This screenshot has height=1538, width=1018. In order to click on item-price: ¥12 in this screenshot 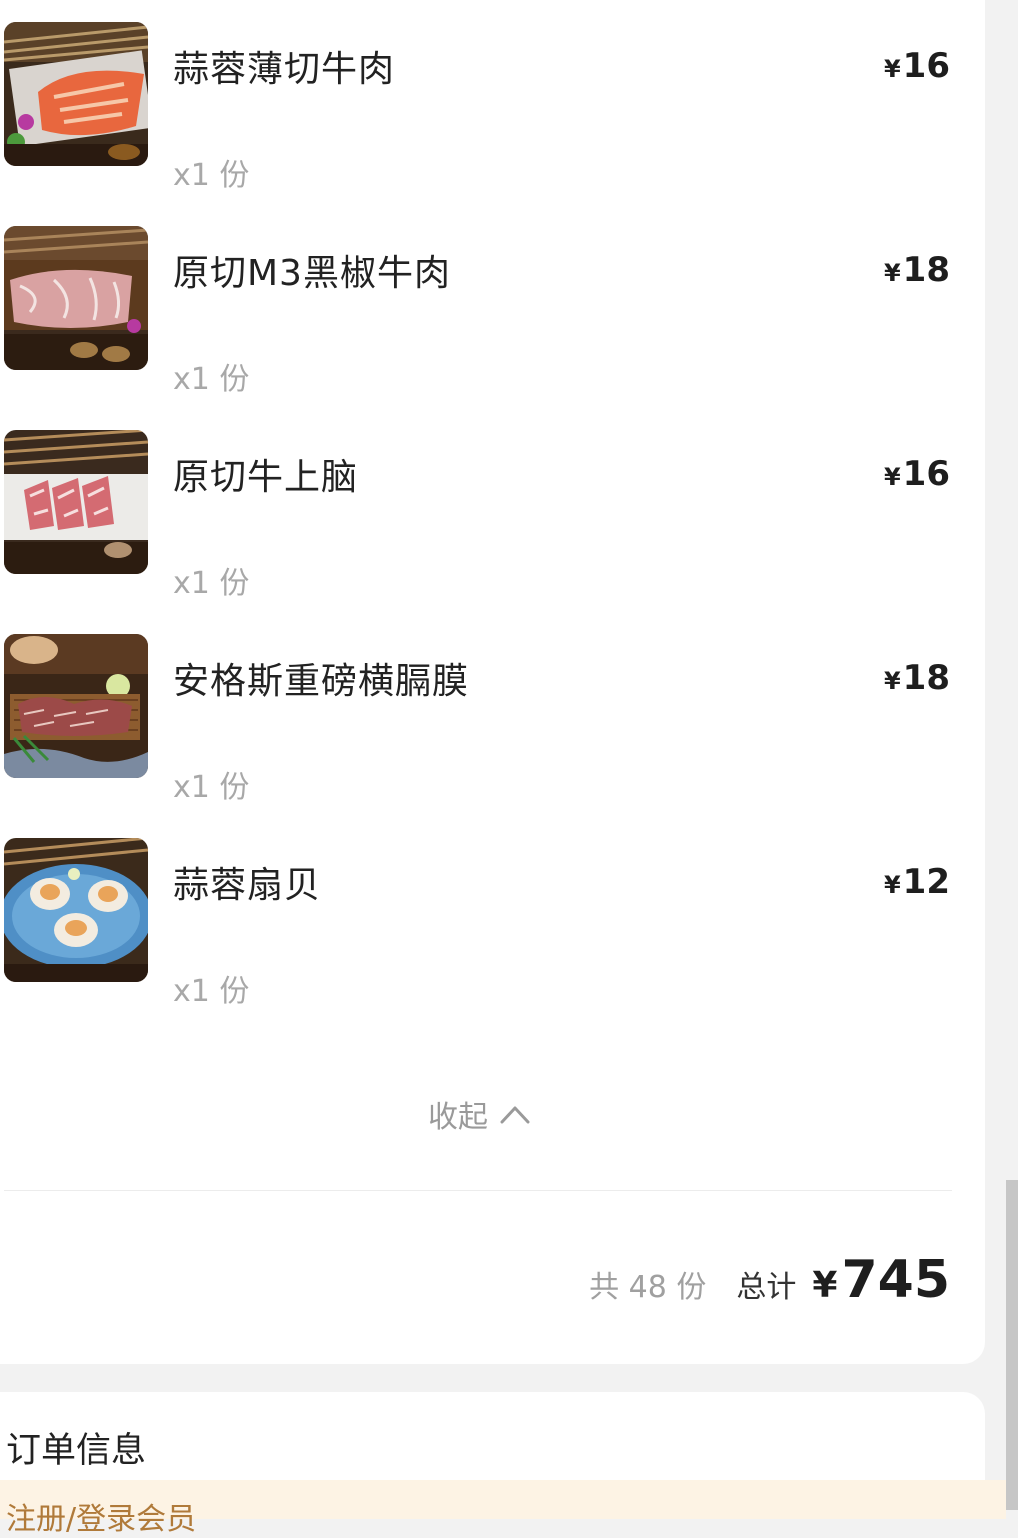, I will do `click(917, 882)`.